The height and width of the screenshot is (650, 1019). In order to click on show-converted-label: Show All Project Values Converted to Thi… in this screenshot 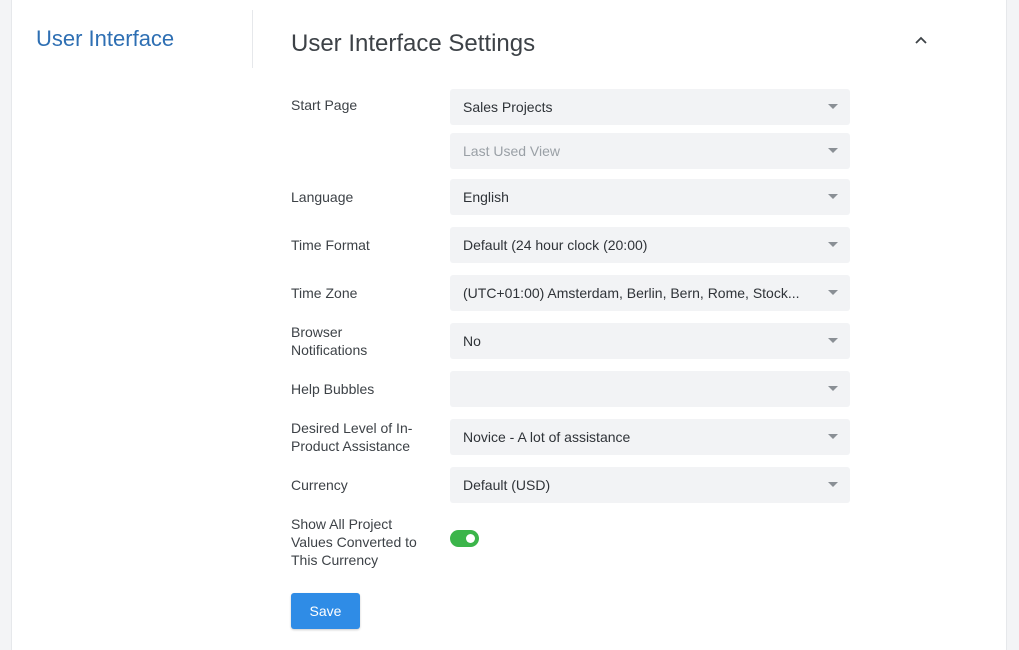, I will do `click(356, 542)`.